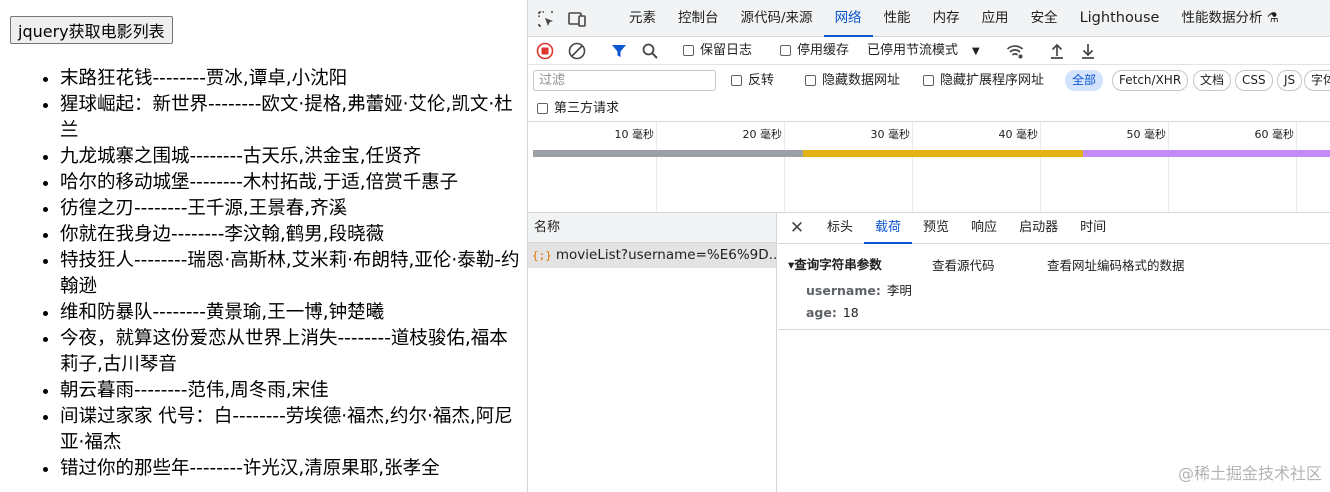 This screenshot has height=492, width=1330. What do you see at coordinates (929, 109) in the screenshot?
I see `third-party-row: 第三方请求` at bounding box center [929, 109].